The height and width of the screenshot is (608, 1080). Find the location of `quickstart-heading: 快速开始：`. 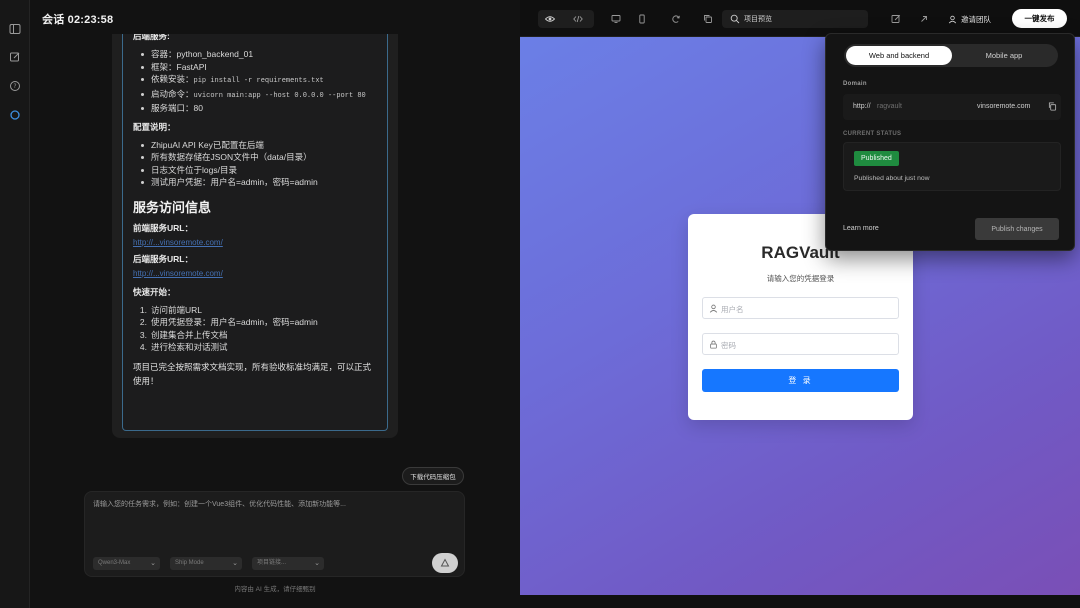

quickstart-heading: 快速开始： is located at coordinates (154, 291).